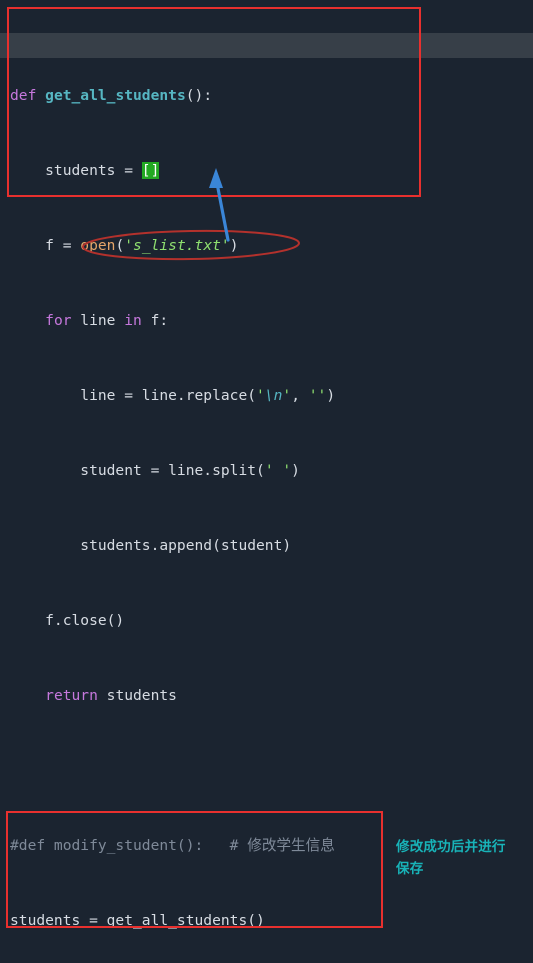 This screenshot has width=533, height=963. Describe the element at coordinates (266, 770) in the screenshot. I see `code-line-blank` at that location.